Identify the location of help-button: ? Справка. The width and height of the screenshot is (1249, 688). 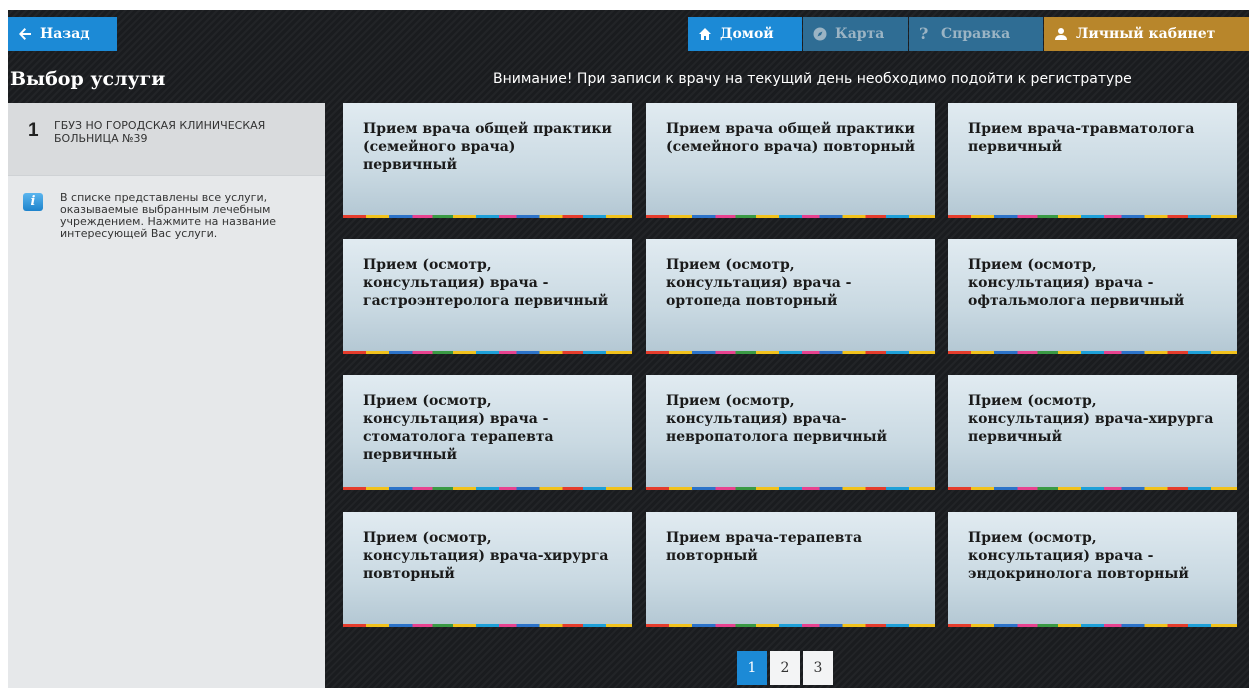
(976, 34).